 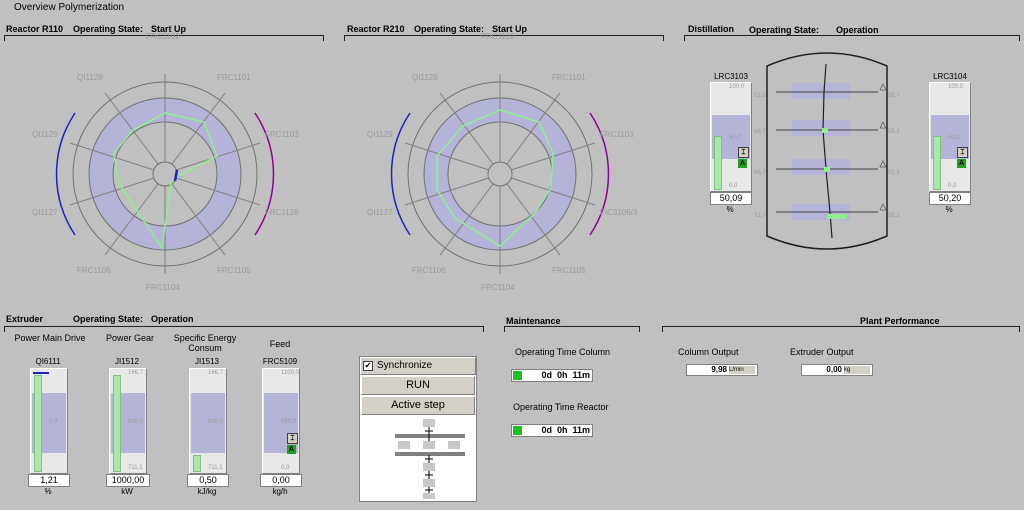 I want to click on ext-gauge3: 1100,0 550,0 0,0 ⌶ A, so click(x=281, y=421).